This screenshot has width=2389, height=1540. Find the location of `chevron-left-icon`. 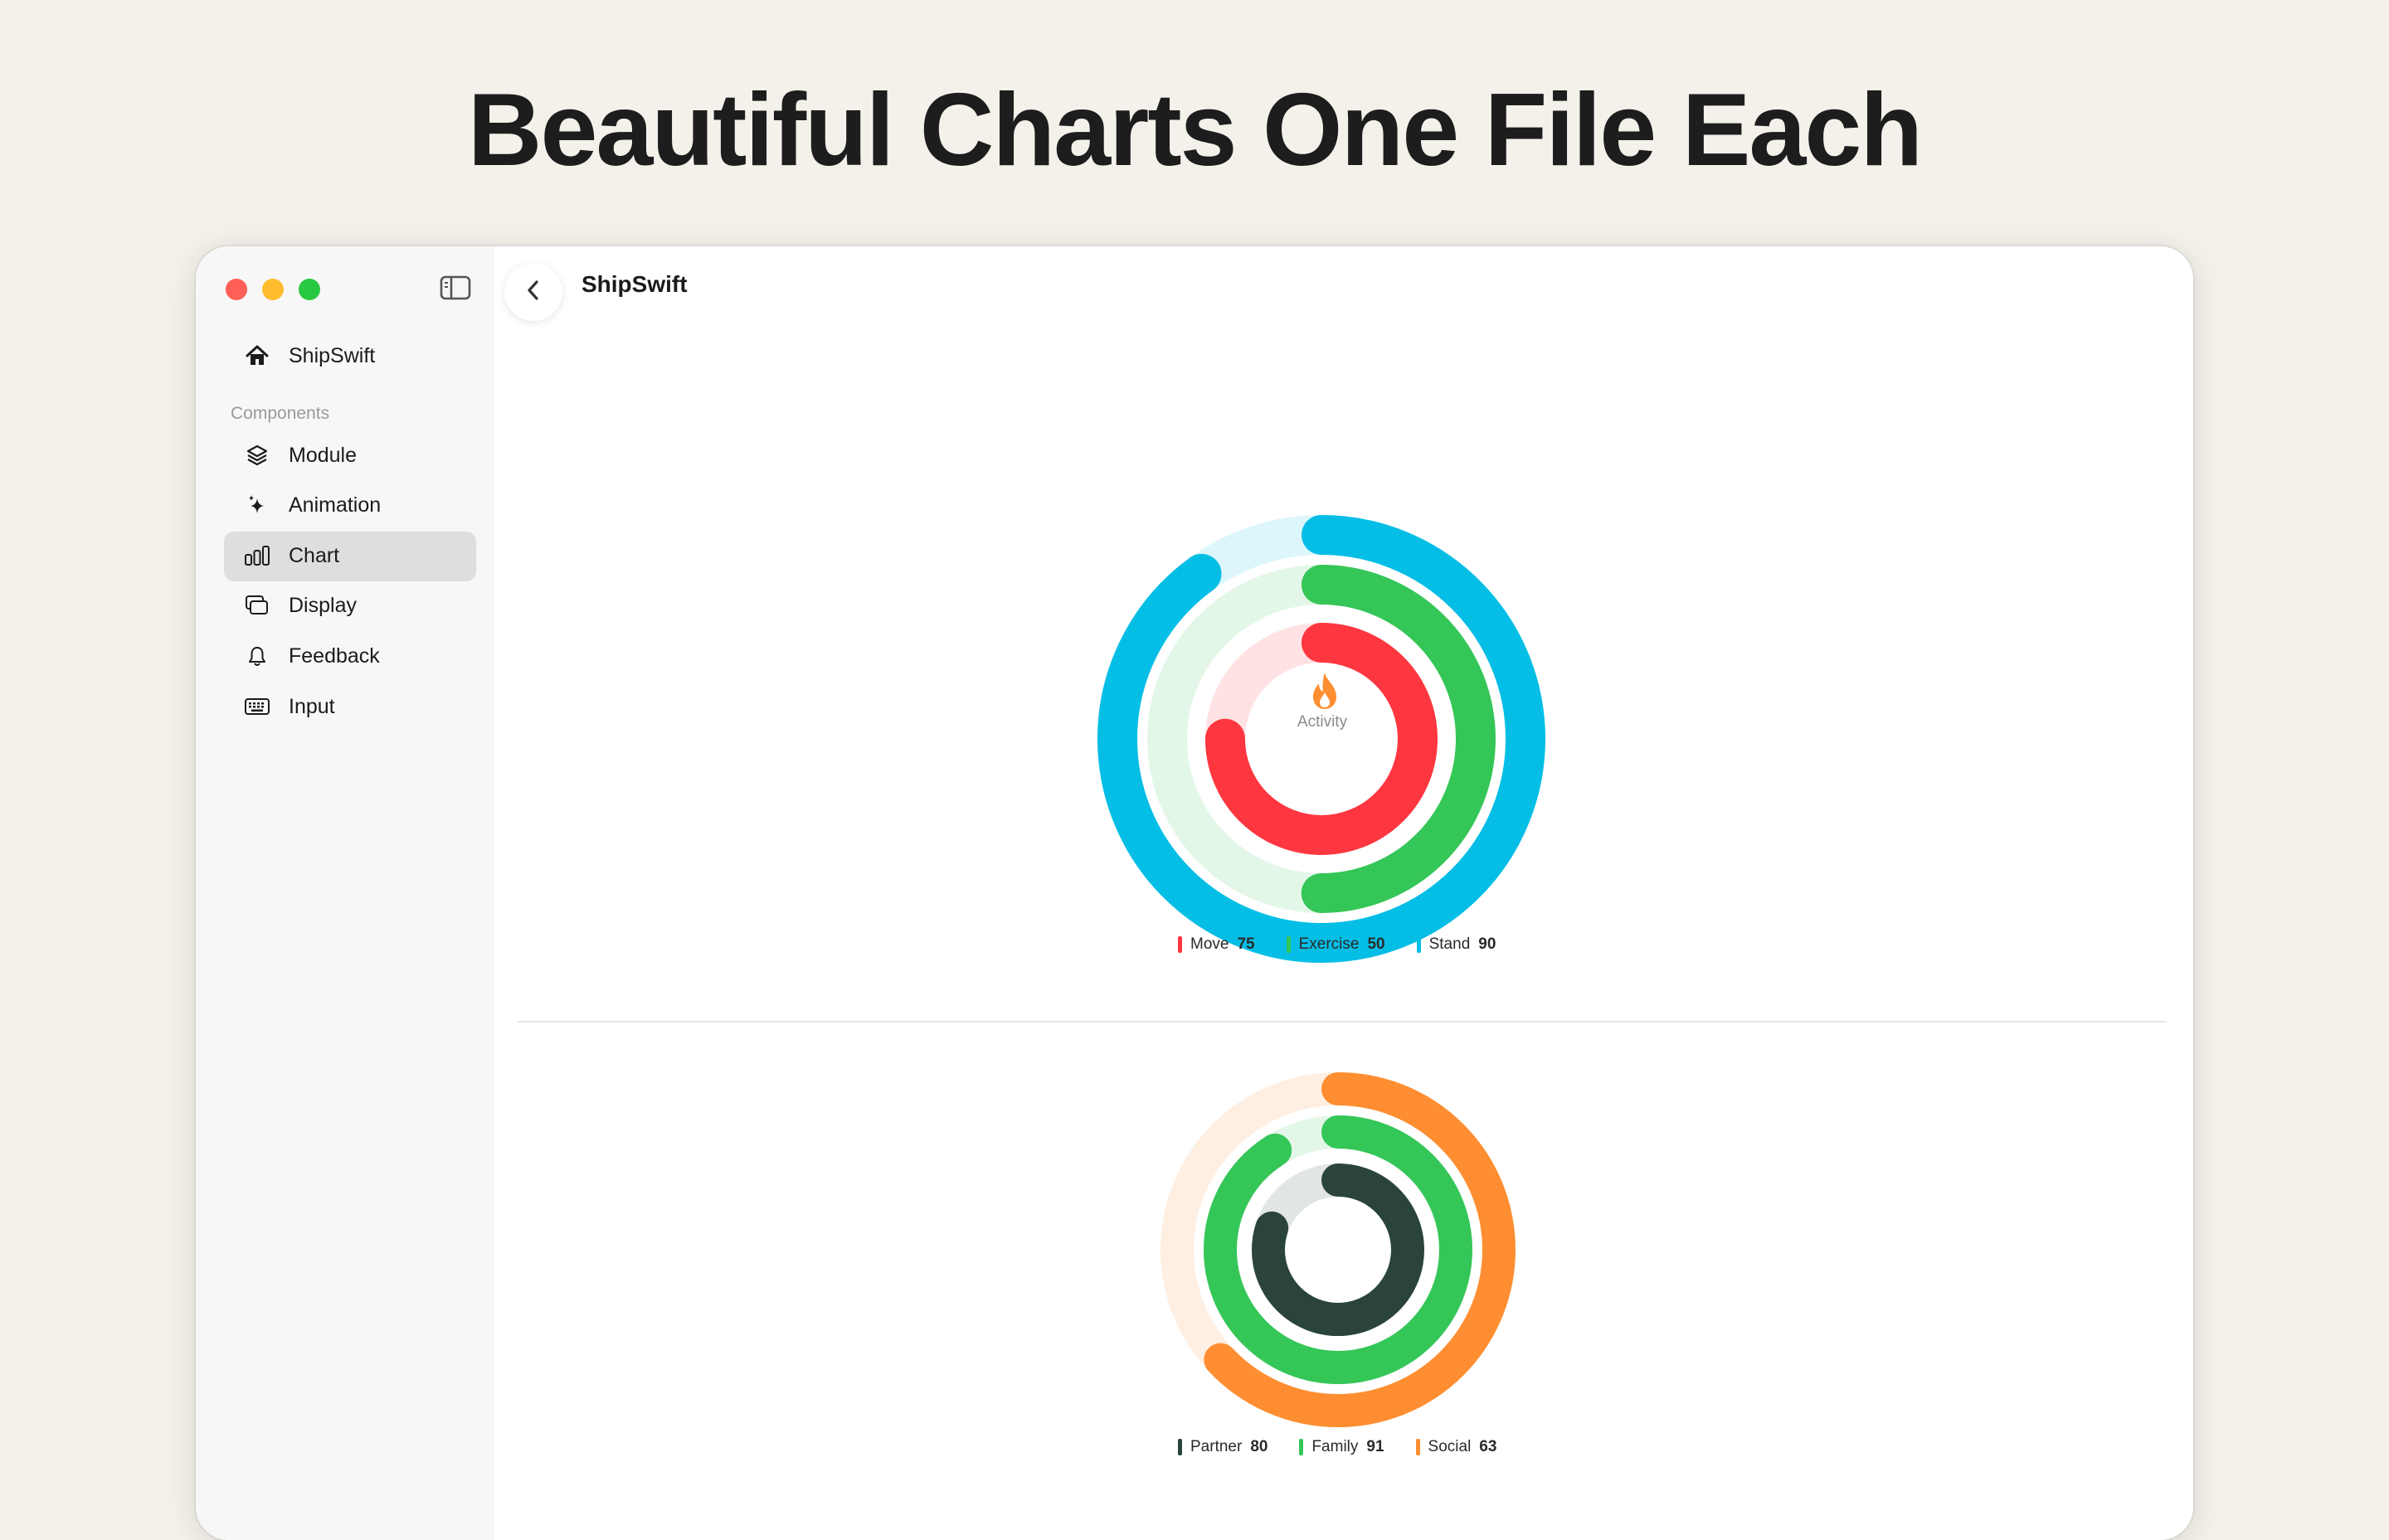

chevron-left-icon is located at coordinates (533, 293).